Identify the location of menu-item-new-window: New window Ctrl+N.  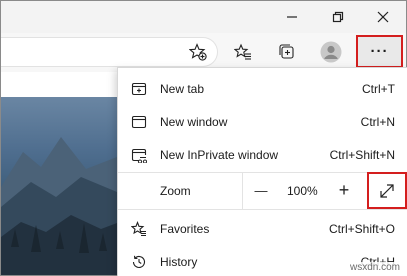
(262, 121).